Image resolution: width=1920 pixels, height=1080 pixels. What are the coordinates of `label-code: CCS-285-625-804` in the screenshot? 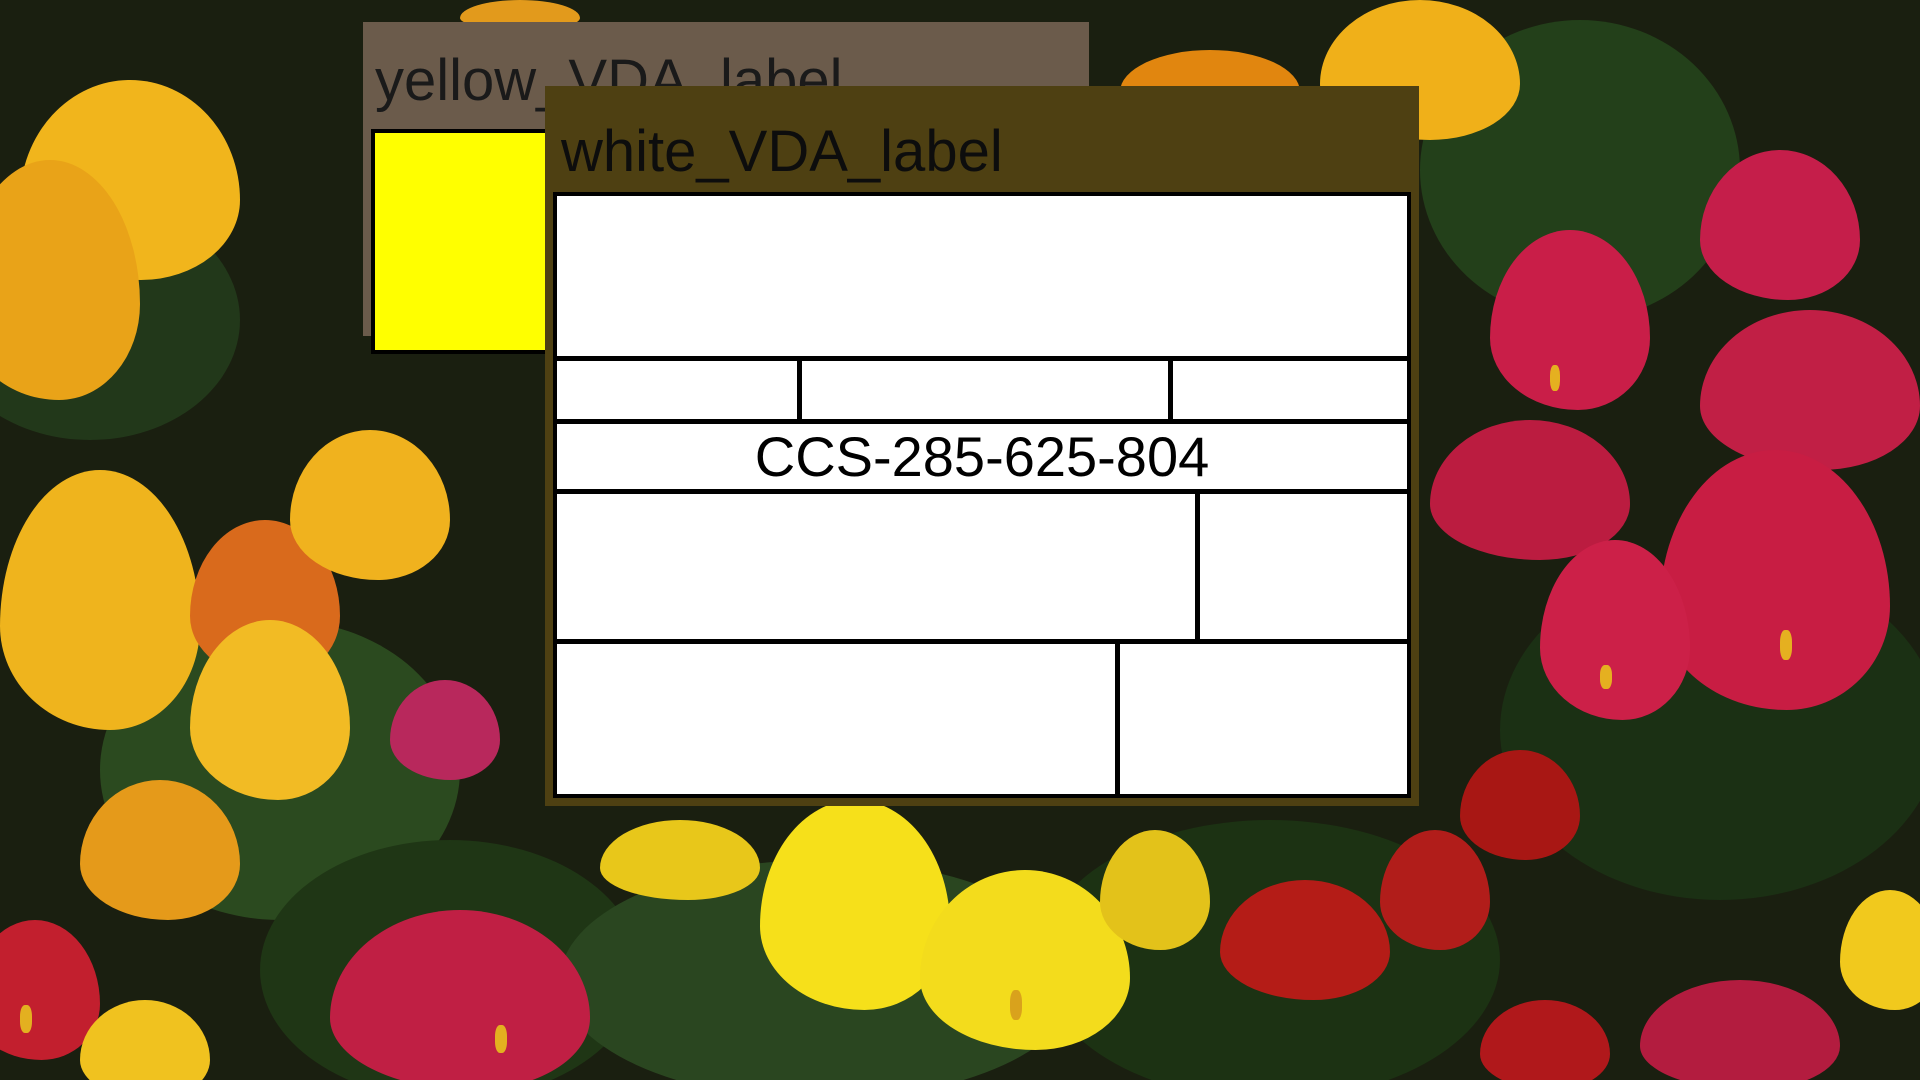 It's located at (982, 456).